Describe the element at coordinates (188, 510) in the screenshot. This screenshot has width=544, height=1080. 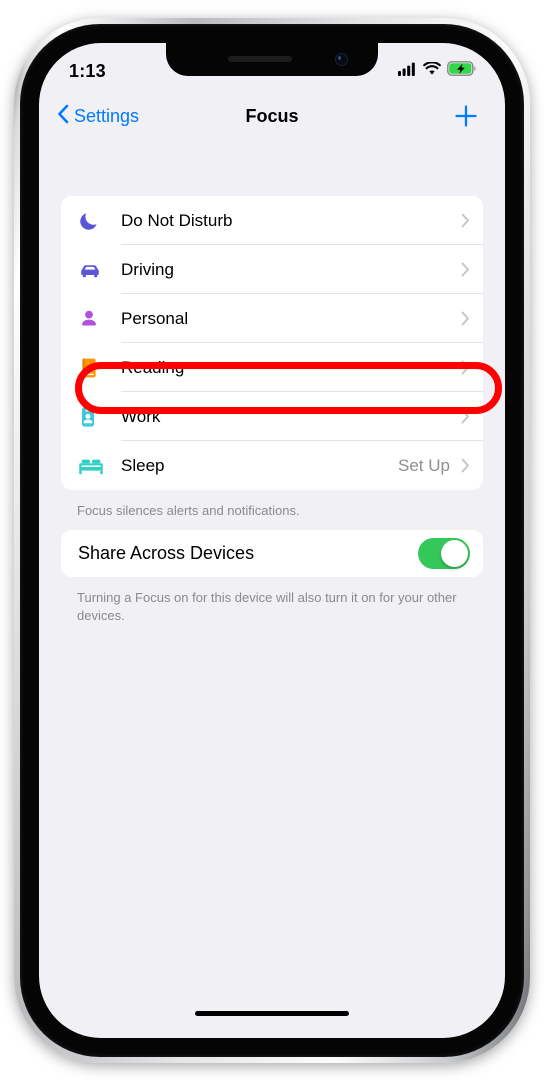
I see `focus-list-footnote: Focus silences alerts and notifications.` at that location.